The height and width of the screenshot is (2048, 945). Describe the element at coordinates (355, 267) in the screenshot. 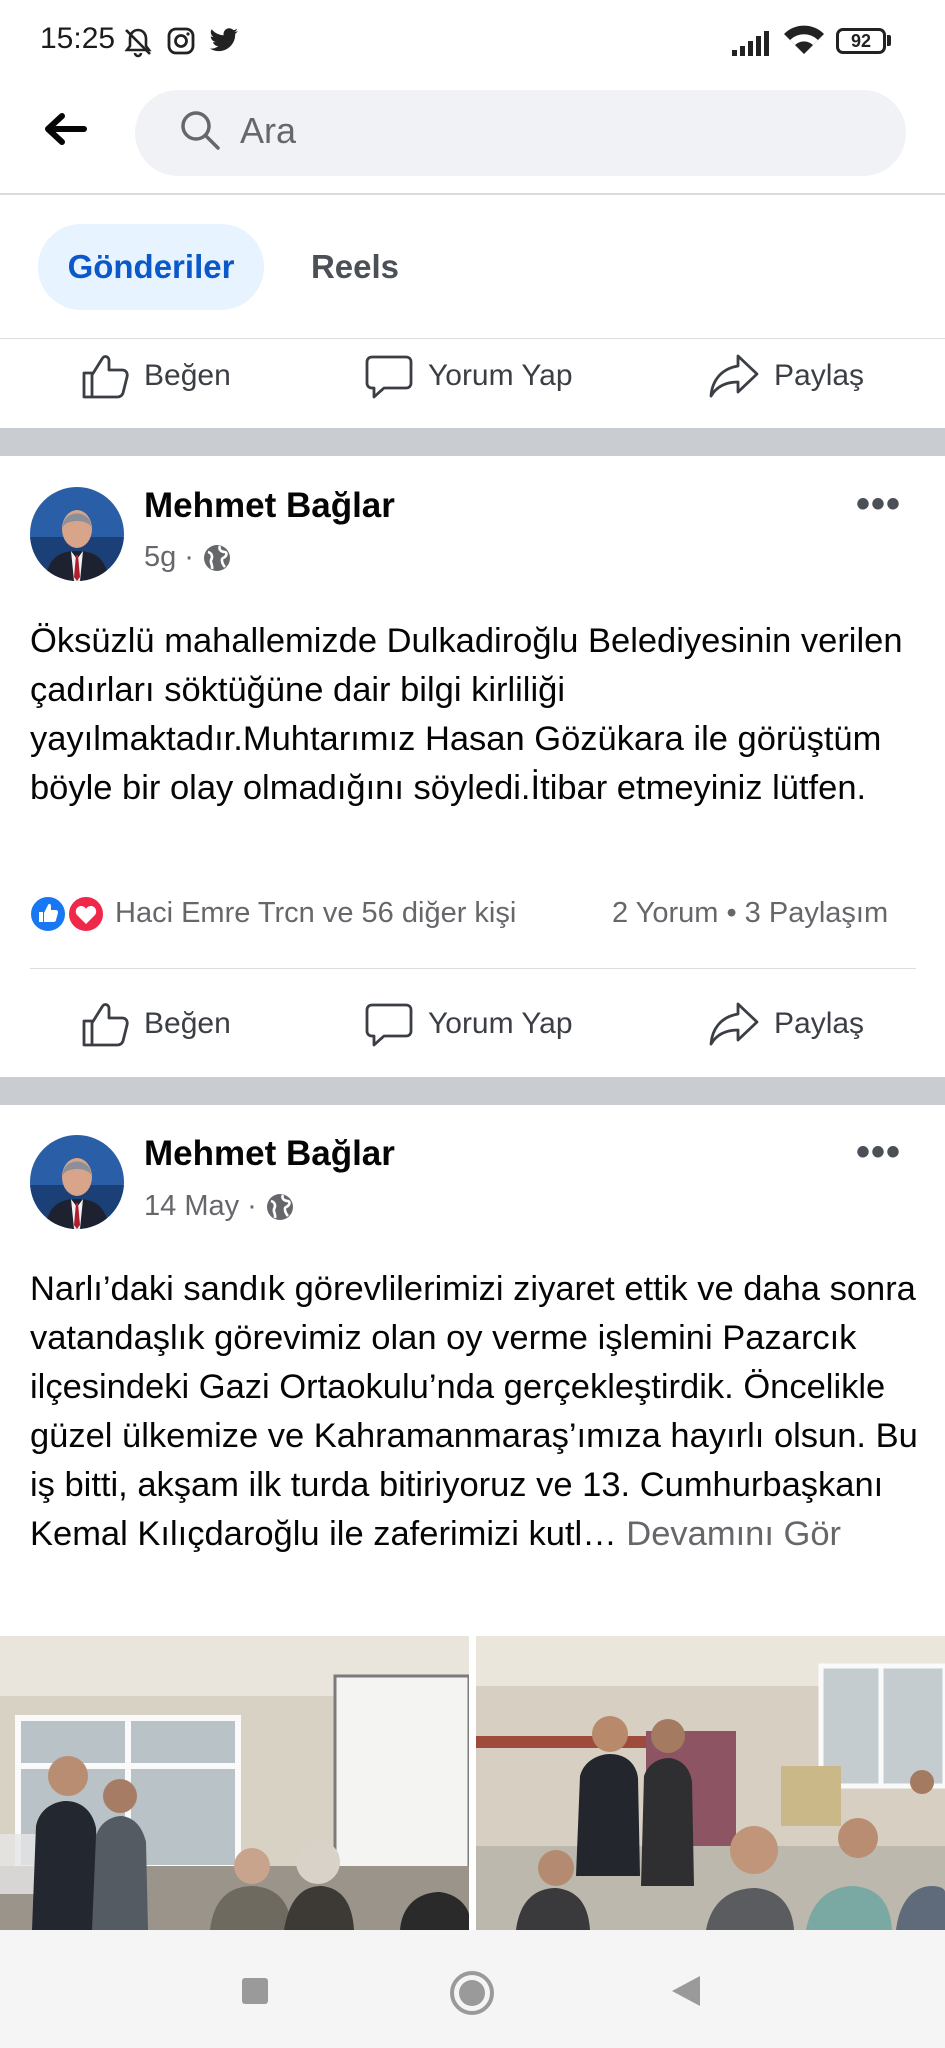

I see `tab-reels: Reels` at that location.